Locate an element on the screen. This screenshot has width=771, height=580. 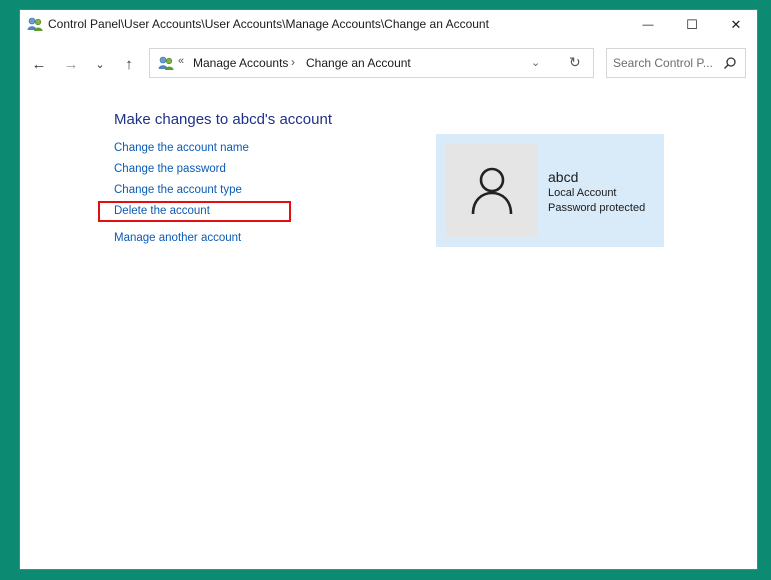
minimize-button: — is located at coordinates (648, 25).